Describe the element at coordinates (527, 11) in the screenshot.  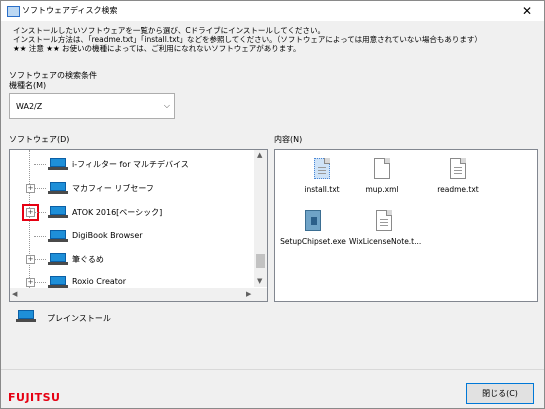
I see `close-window-icon: ✕` at that location.